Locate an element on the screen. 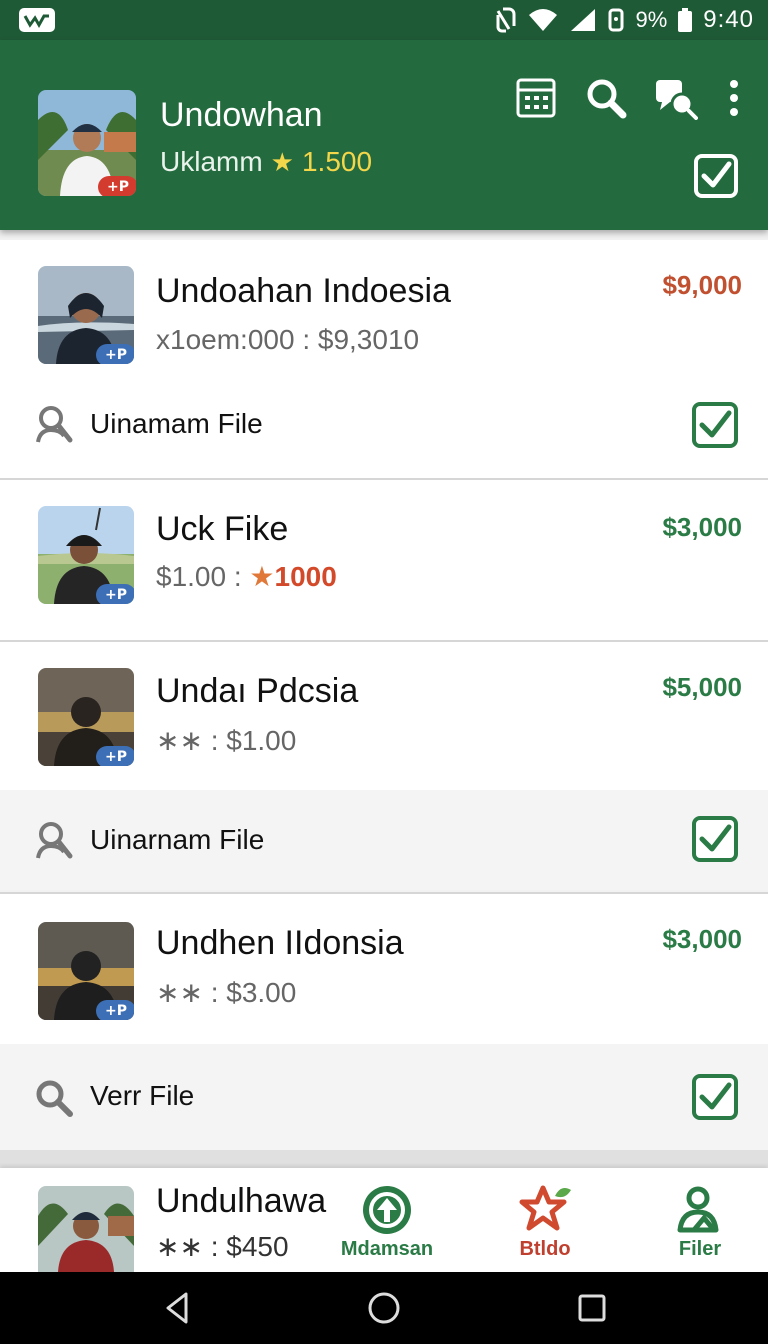 The image size is (768, 1344). header-checkbox is located at coordinates (716, 176).